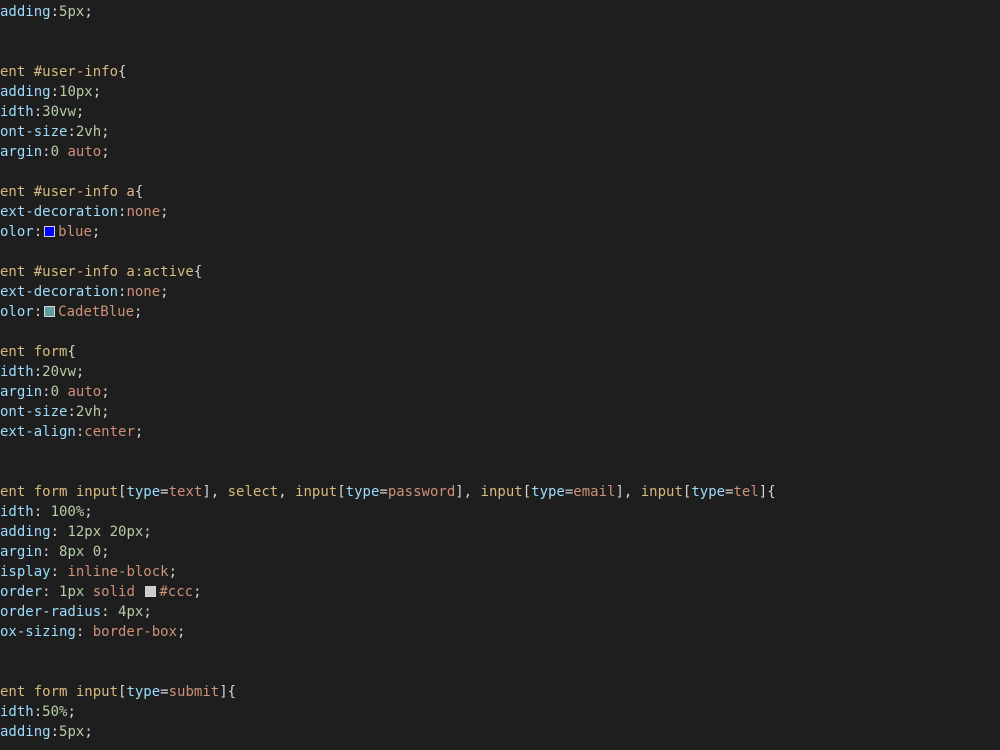 The image size is (1000, 750). Describe the element at coordinates (500, 352) in the screenshot. I see `code-line: ent form{` at that location.